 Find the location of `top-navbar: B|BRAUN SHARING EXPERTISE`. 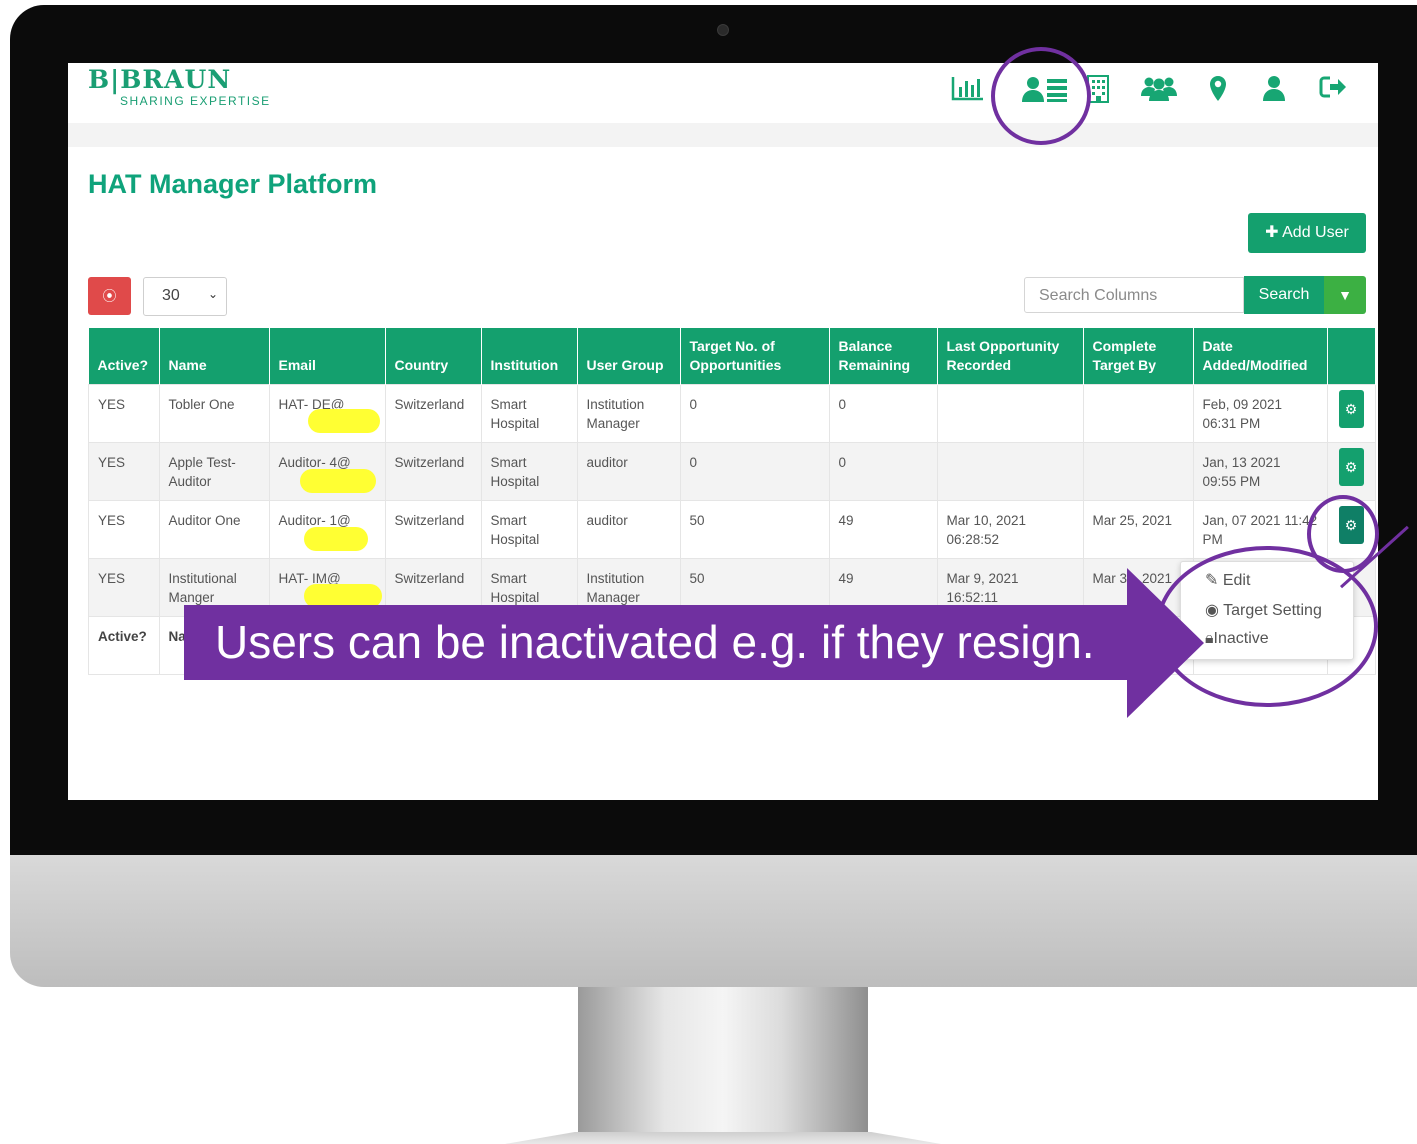

top-navbar: B|BRAUN SHARING EXPERTISE is located at coordinates (723, 93).